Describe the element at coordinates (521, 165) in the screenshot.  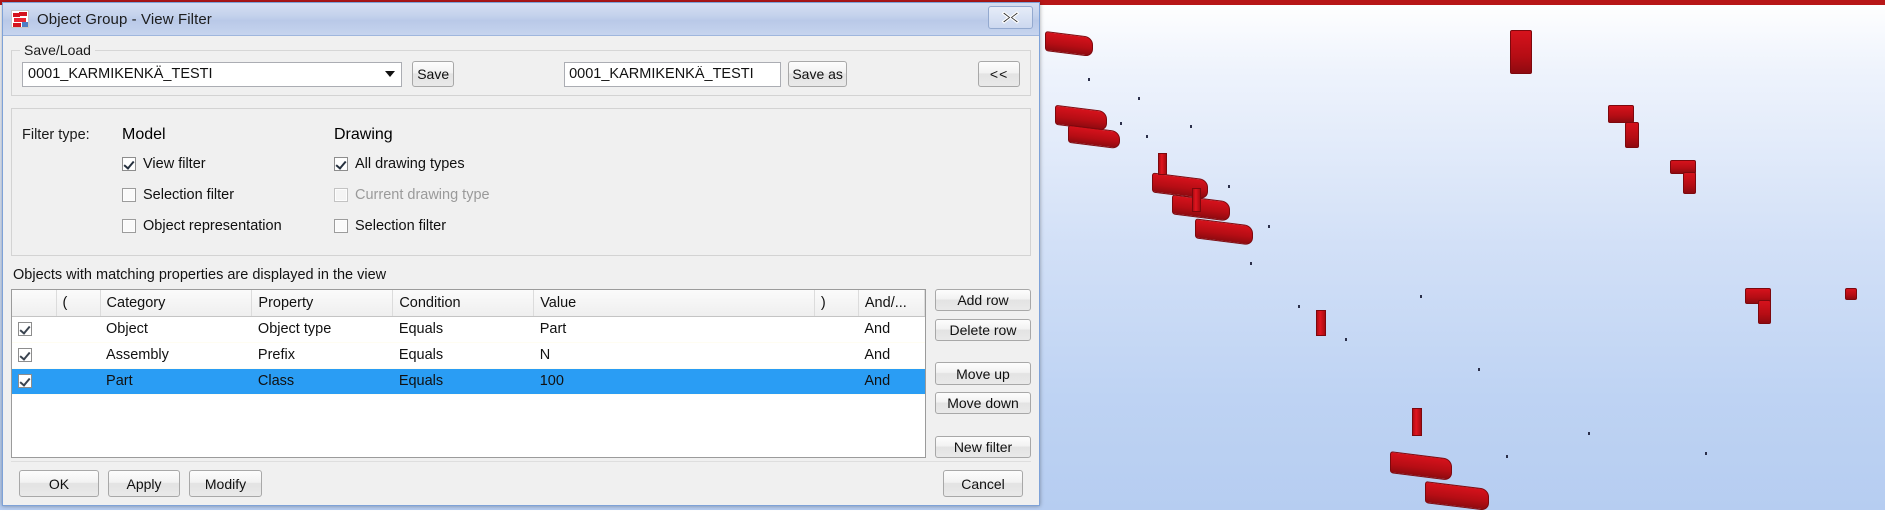
I see `filter-type-row-1: View filter All drawing types` at that location.